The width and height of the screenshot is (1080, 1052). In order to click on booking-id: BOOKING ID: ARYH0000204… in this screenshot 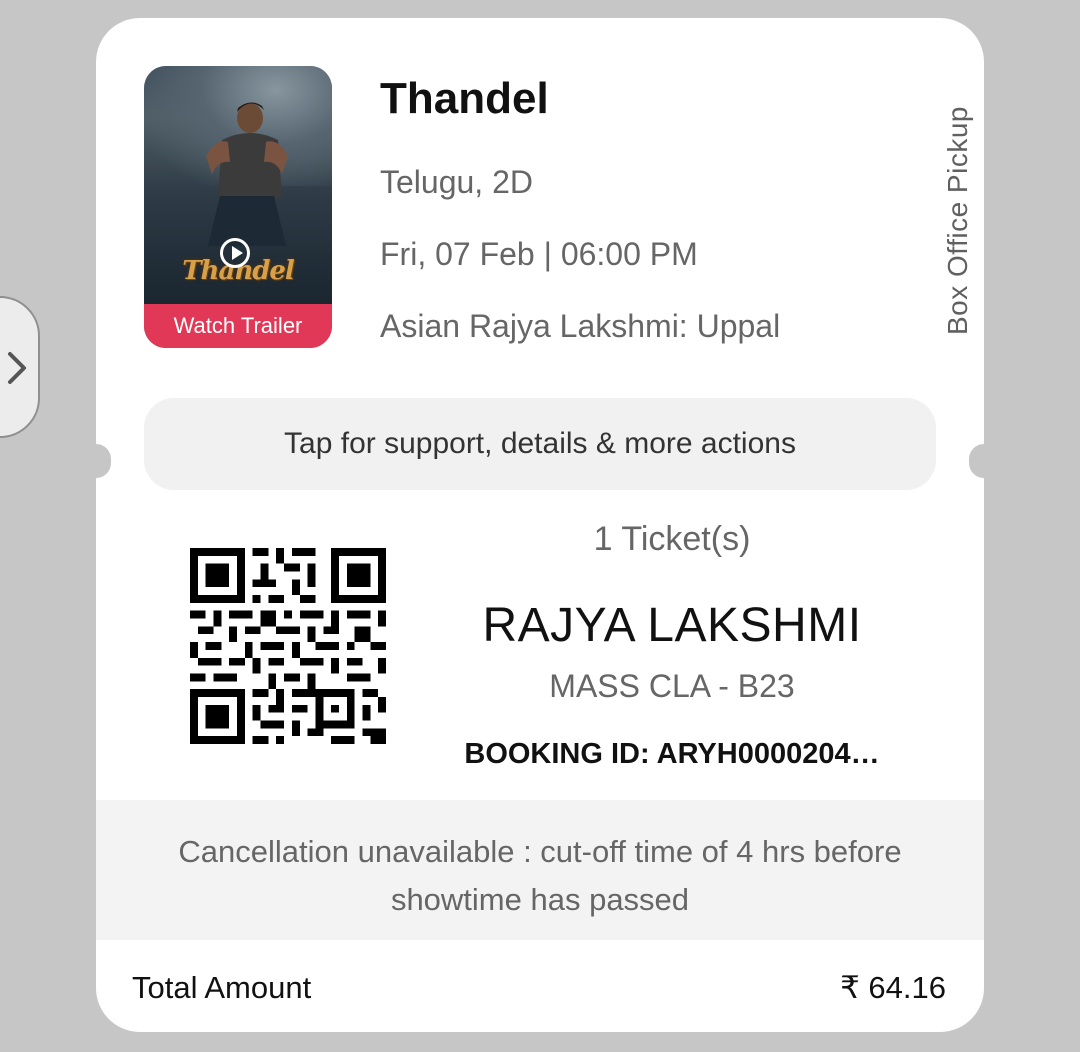, I will do `click(672, 754)`.